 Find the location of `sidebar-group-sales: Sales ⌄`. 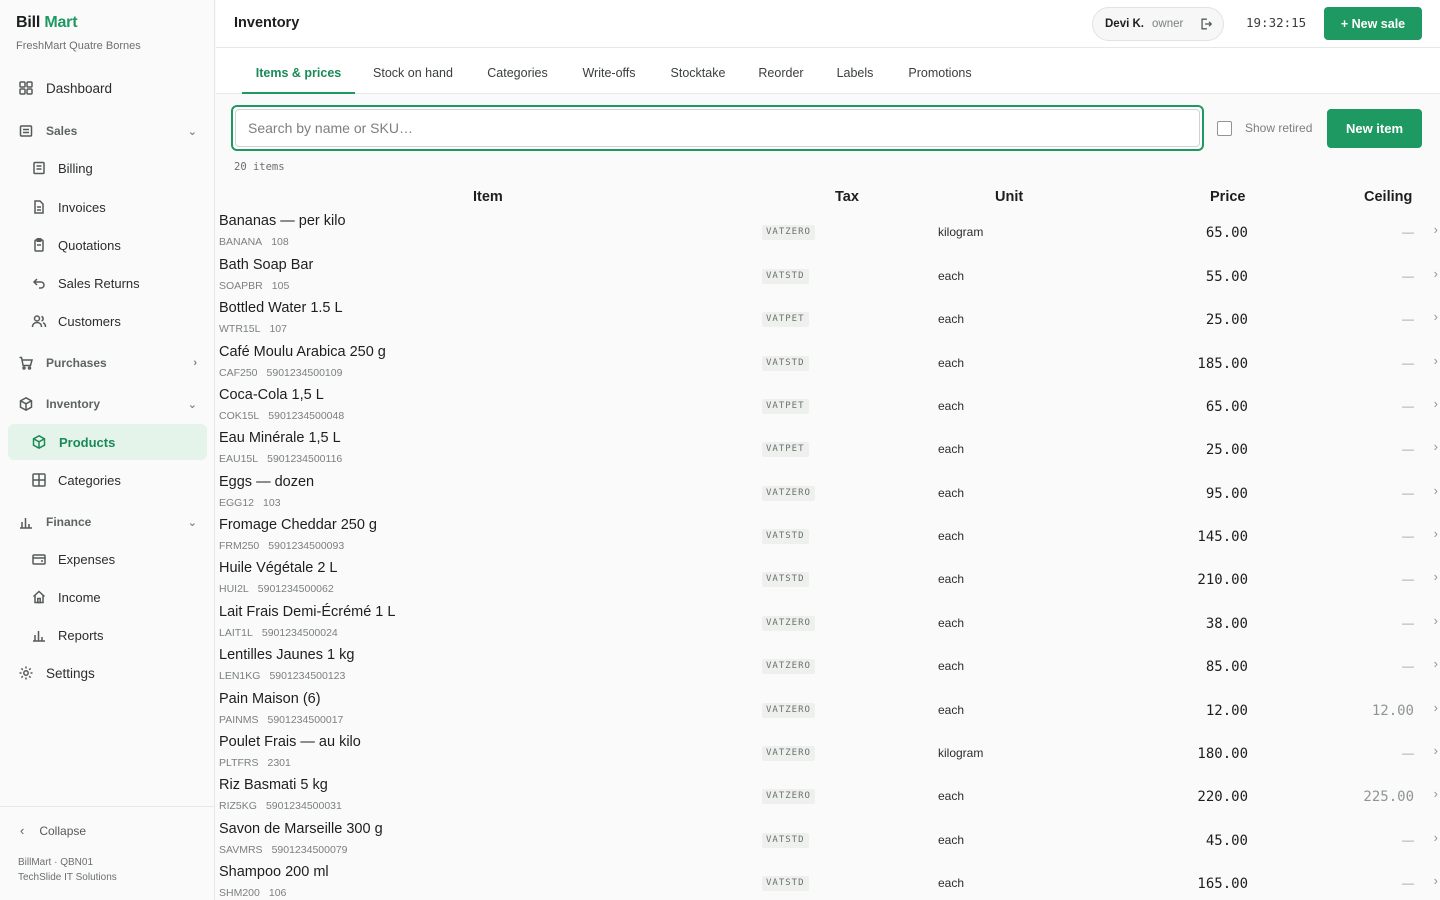

sidebar-group-sales: Sales ⌄ is located at coordinates (107, 131).